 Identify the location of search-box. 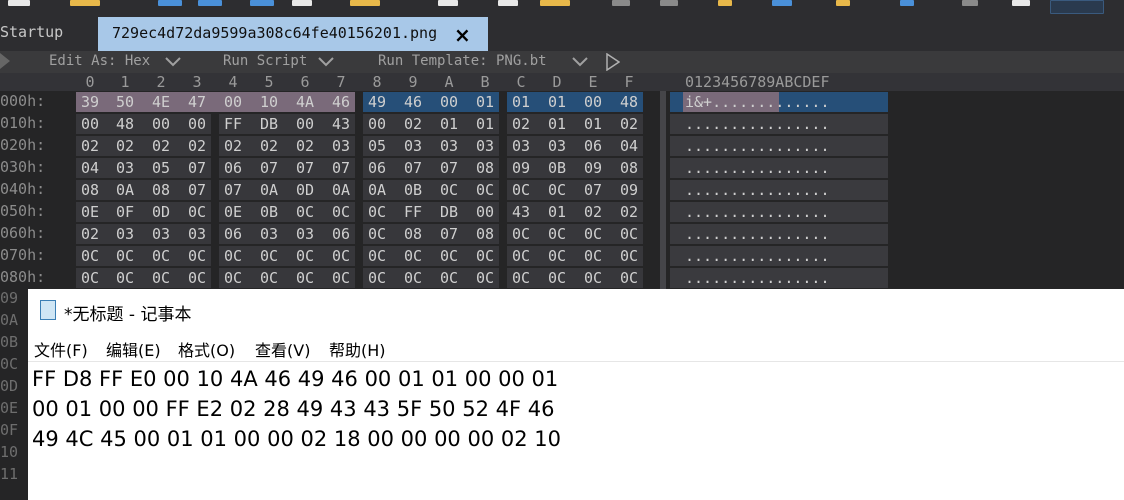
(1077, 7).